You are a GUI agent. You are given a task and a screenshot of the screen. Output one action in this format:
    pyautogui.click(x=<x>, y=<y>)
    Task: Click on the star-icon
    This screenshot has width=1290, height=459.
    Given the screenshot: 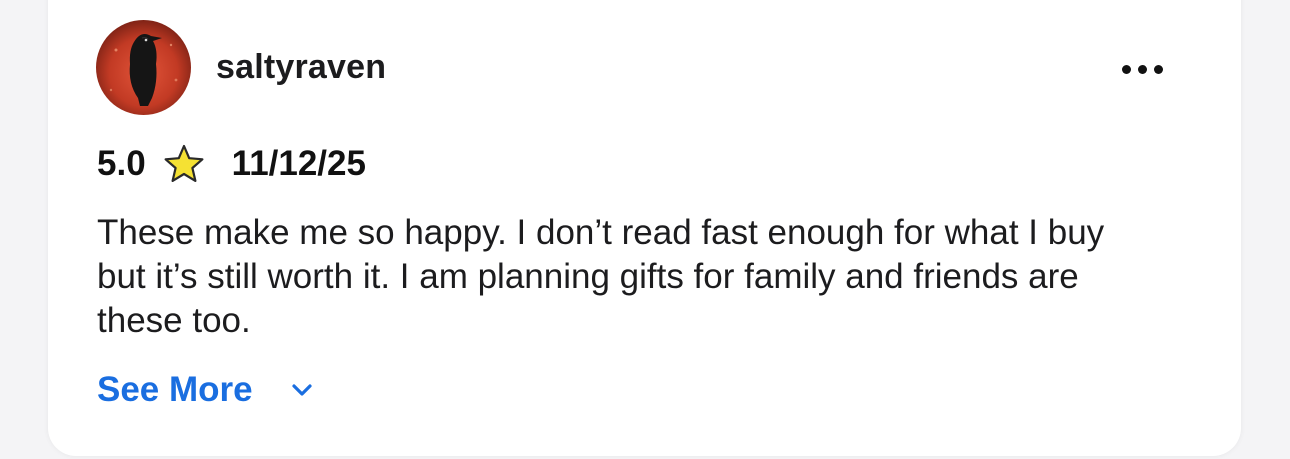 What is the action you would take?
    pyautogui.click(x=184, y=163)
    